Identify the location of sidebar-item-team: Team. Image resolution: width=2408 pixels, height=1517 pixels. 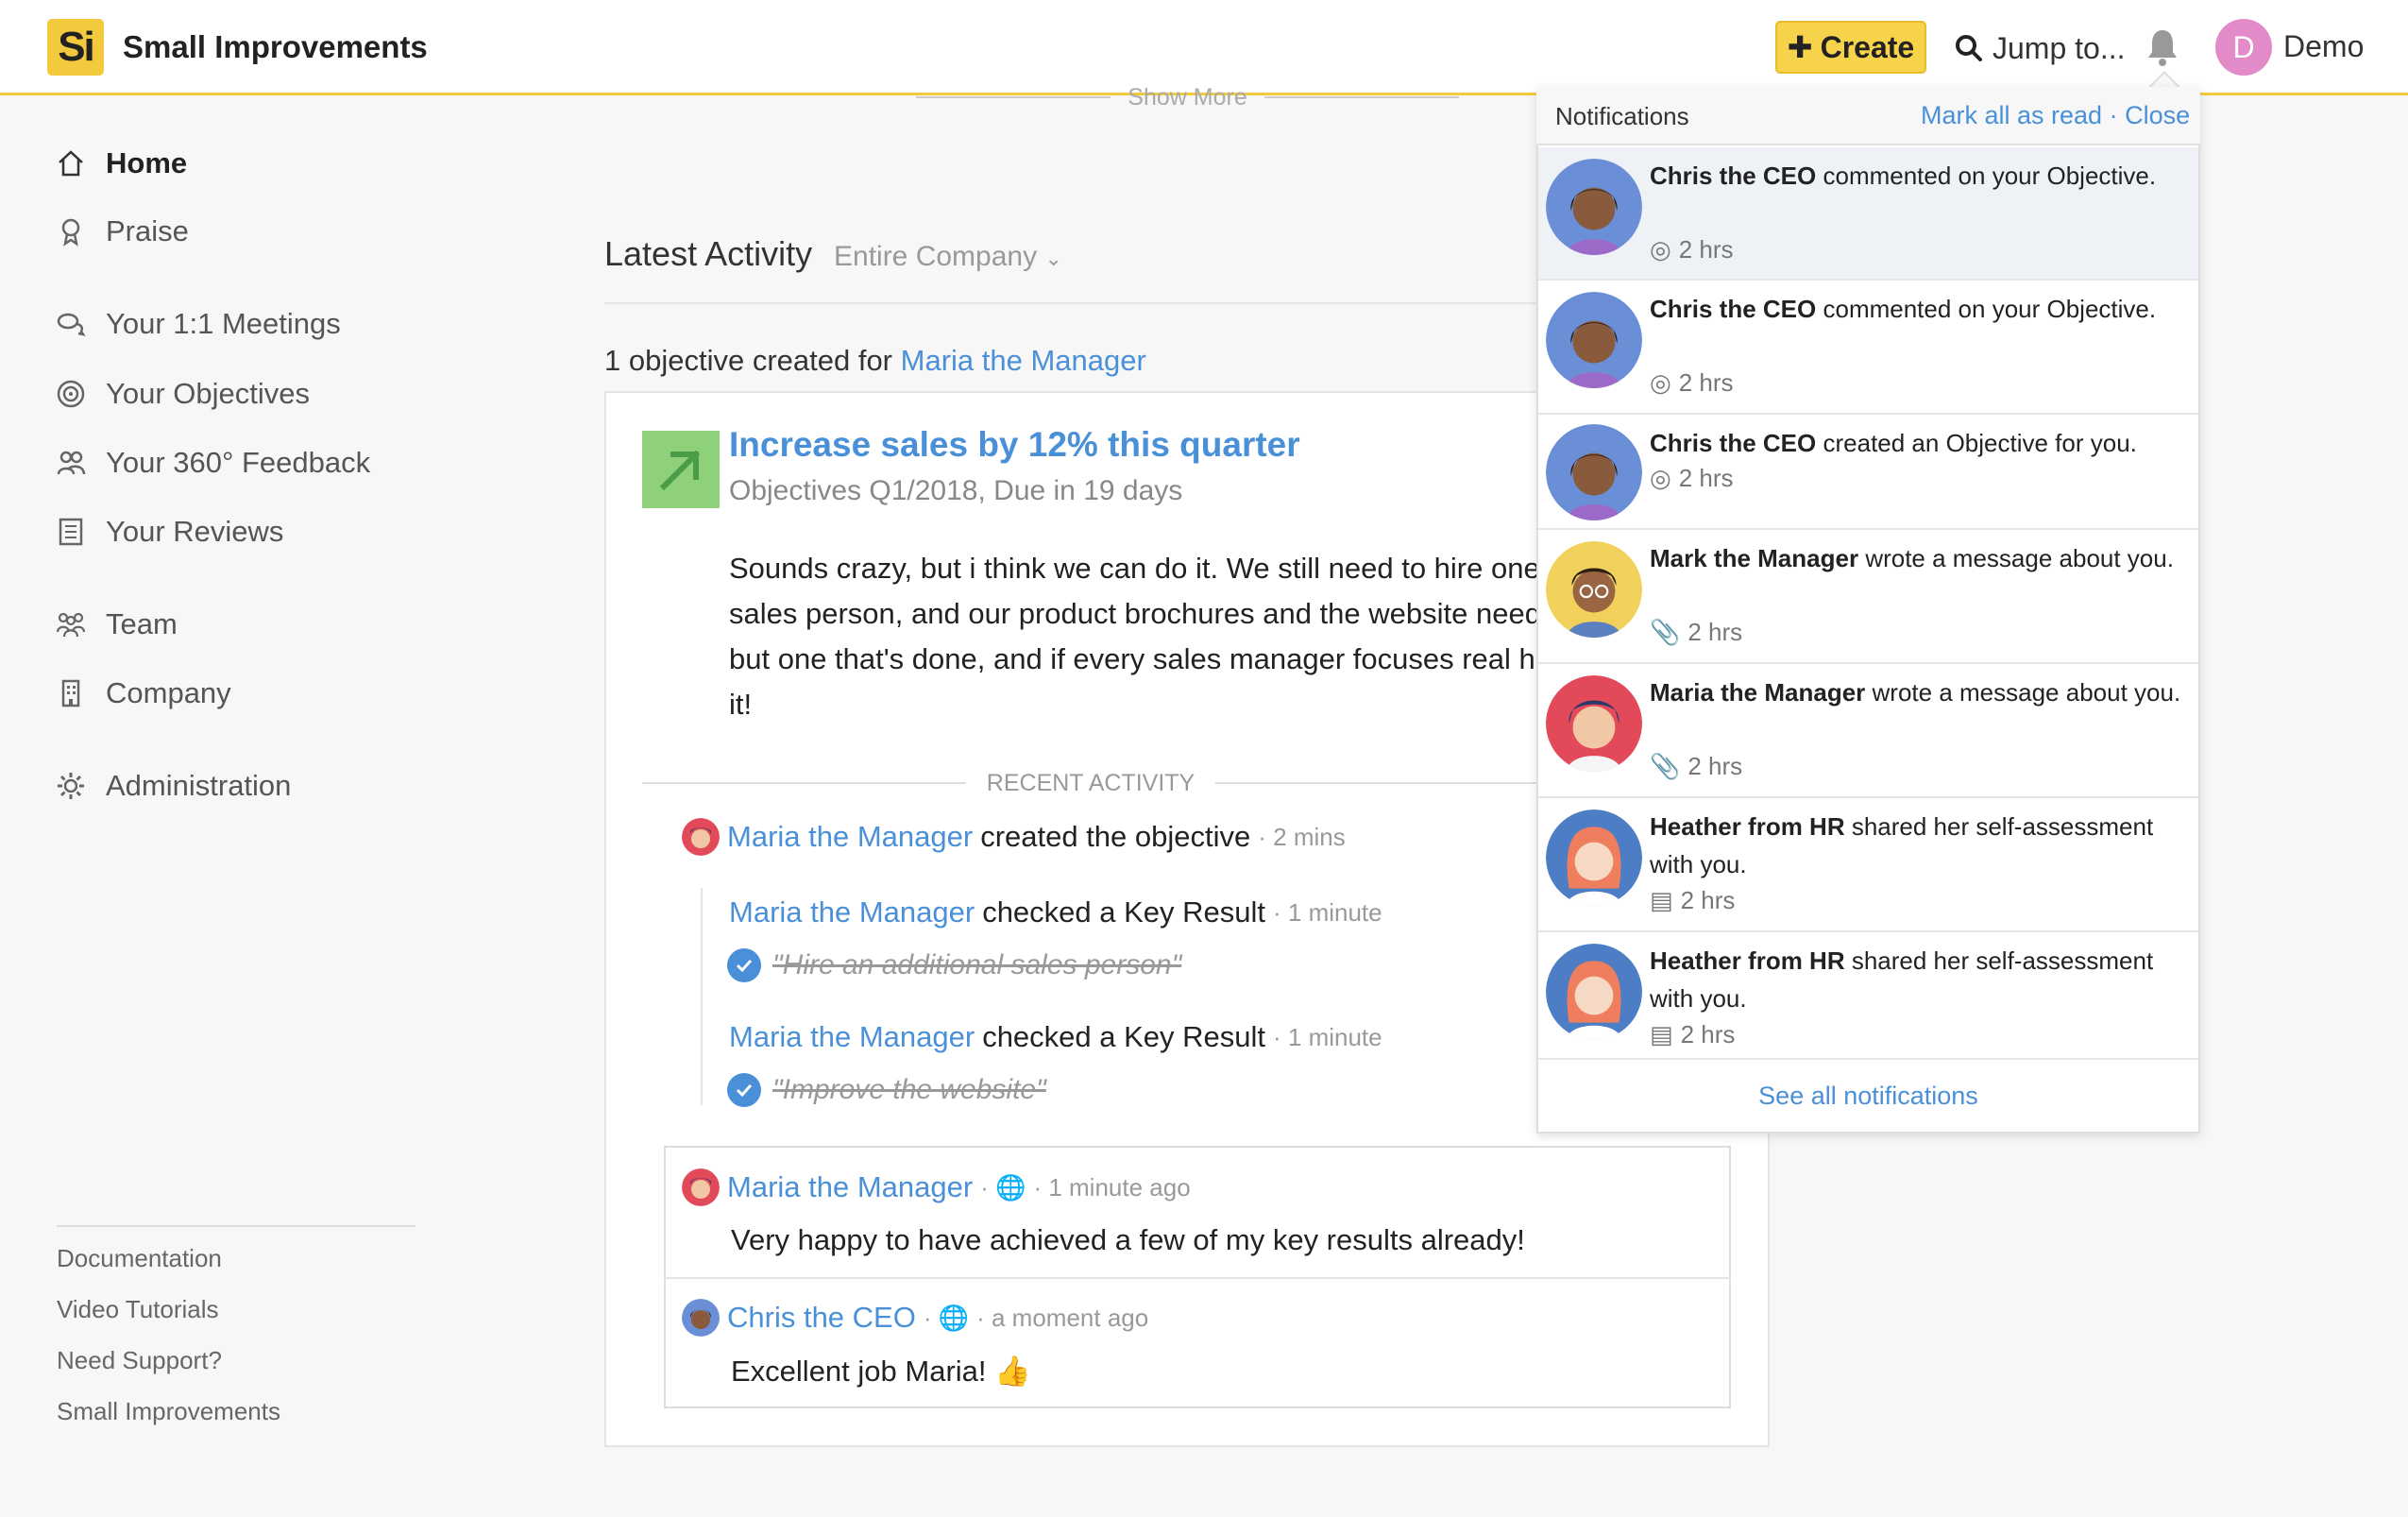
(116, 624).